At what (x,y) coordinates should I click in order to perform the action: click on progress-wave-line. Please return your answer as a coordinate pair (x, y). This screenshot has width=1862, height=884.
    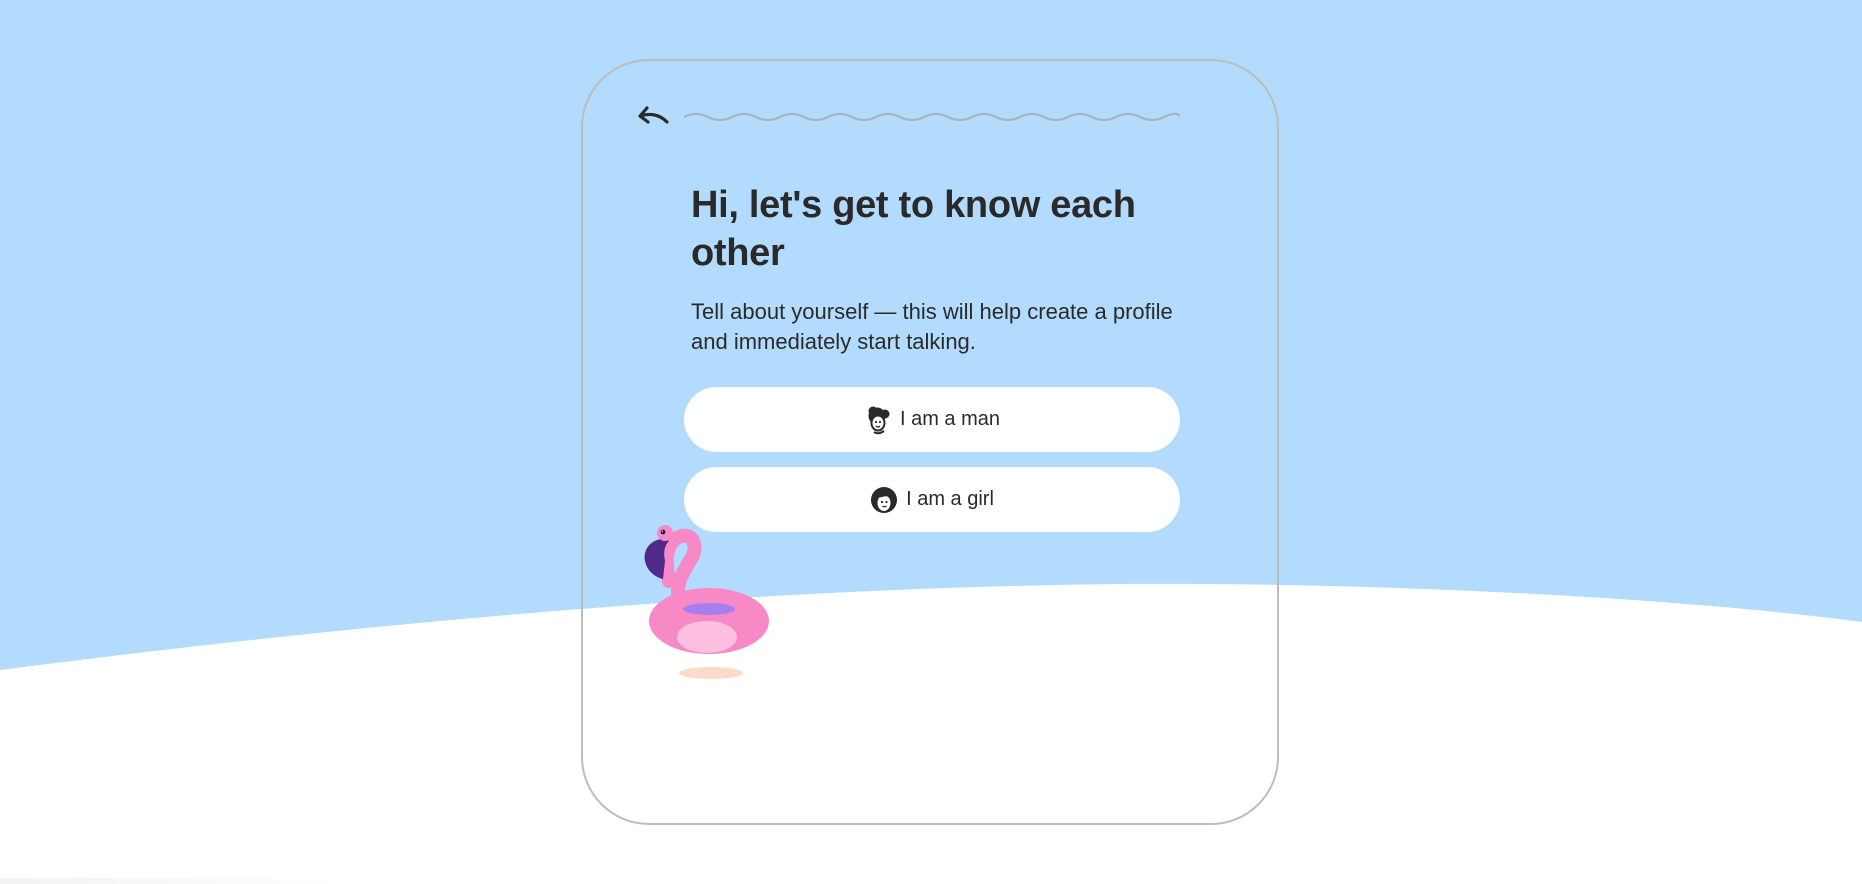
    Looking at the image, I should click on (932, 117).